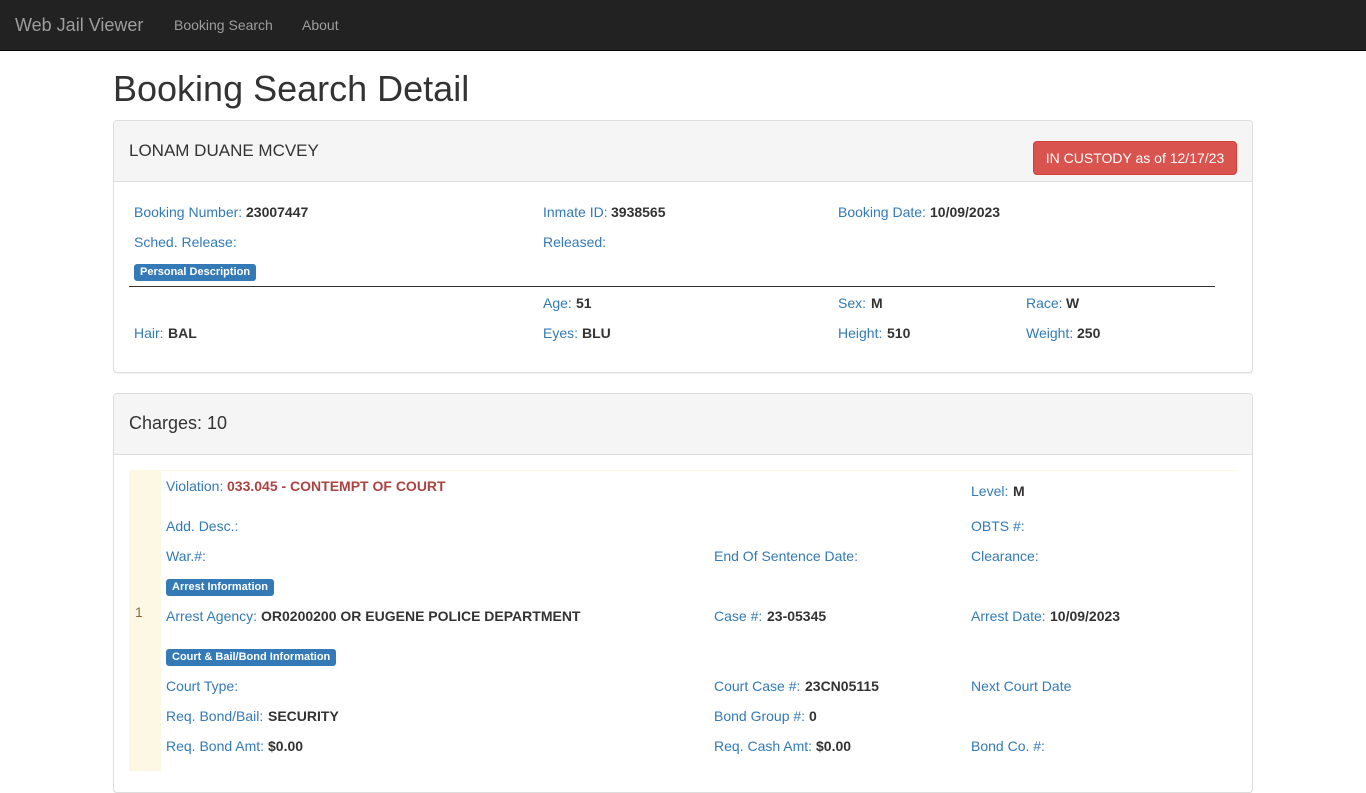 This screenshot has height=793, width=1366. Describe the element at coordinates (575, 212) in the screenshot. I see `inmate-id-label: Inmate ID:` at that location.